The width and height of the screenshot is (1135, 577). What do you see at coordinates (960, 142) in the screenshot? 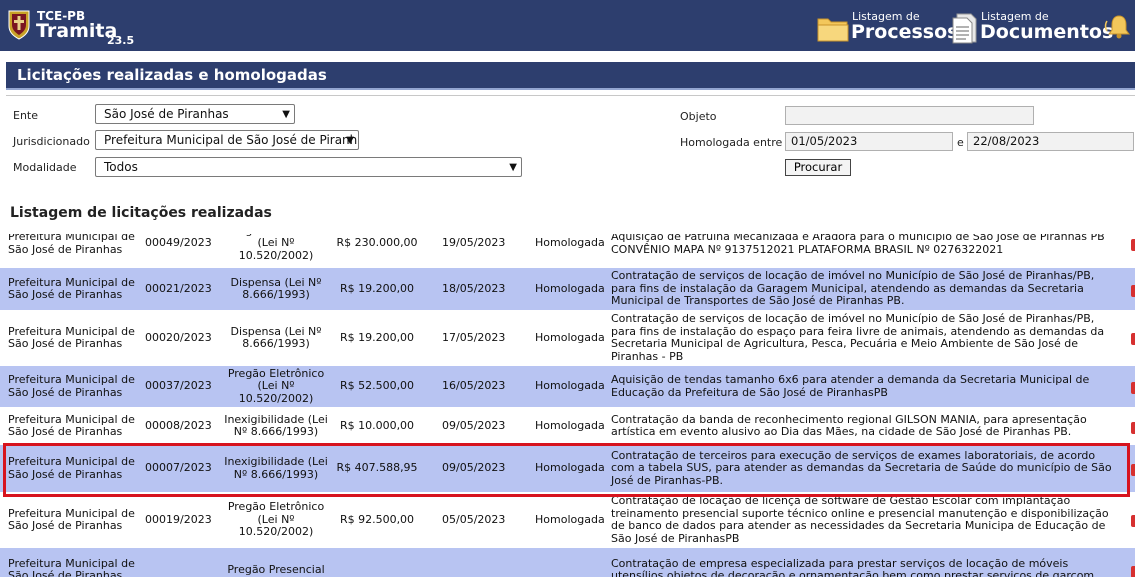
I see `e-label: e` at bounding box center [960, 142].